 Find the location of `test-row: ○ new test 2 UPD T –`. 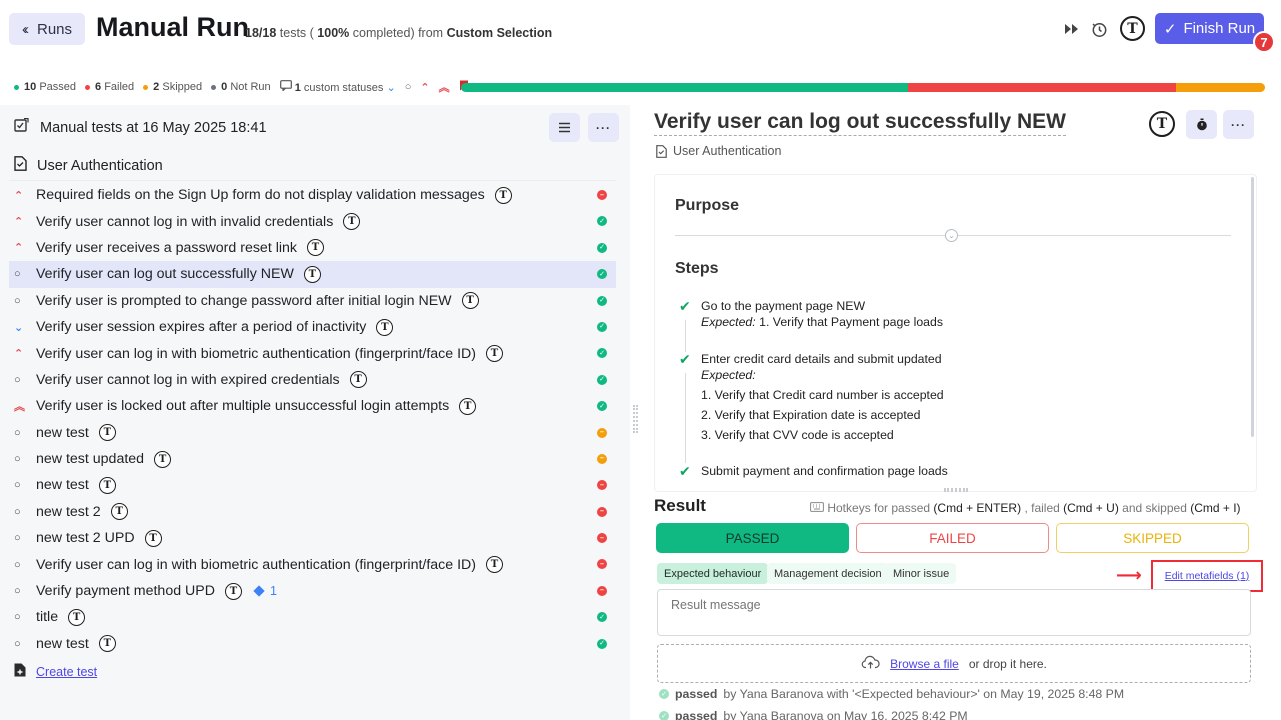

test-row: ○ new test 2 UPD T – is located at coordinates (312, 538).